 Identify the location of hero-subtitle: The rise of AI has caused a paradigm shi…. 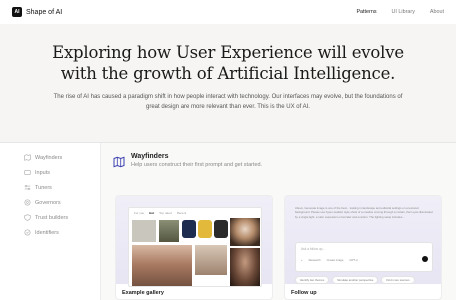
(228, 102).